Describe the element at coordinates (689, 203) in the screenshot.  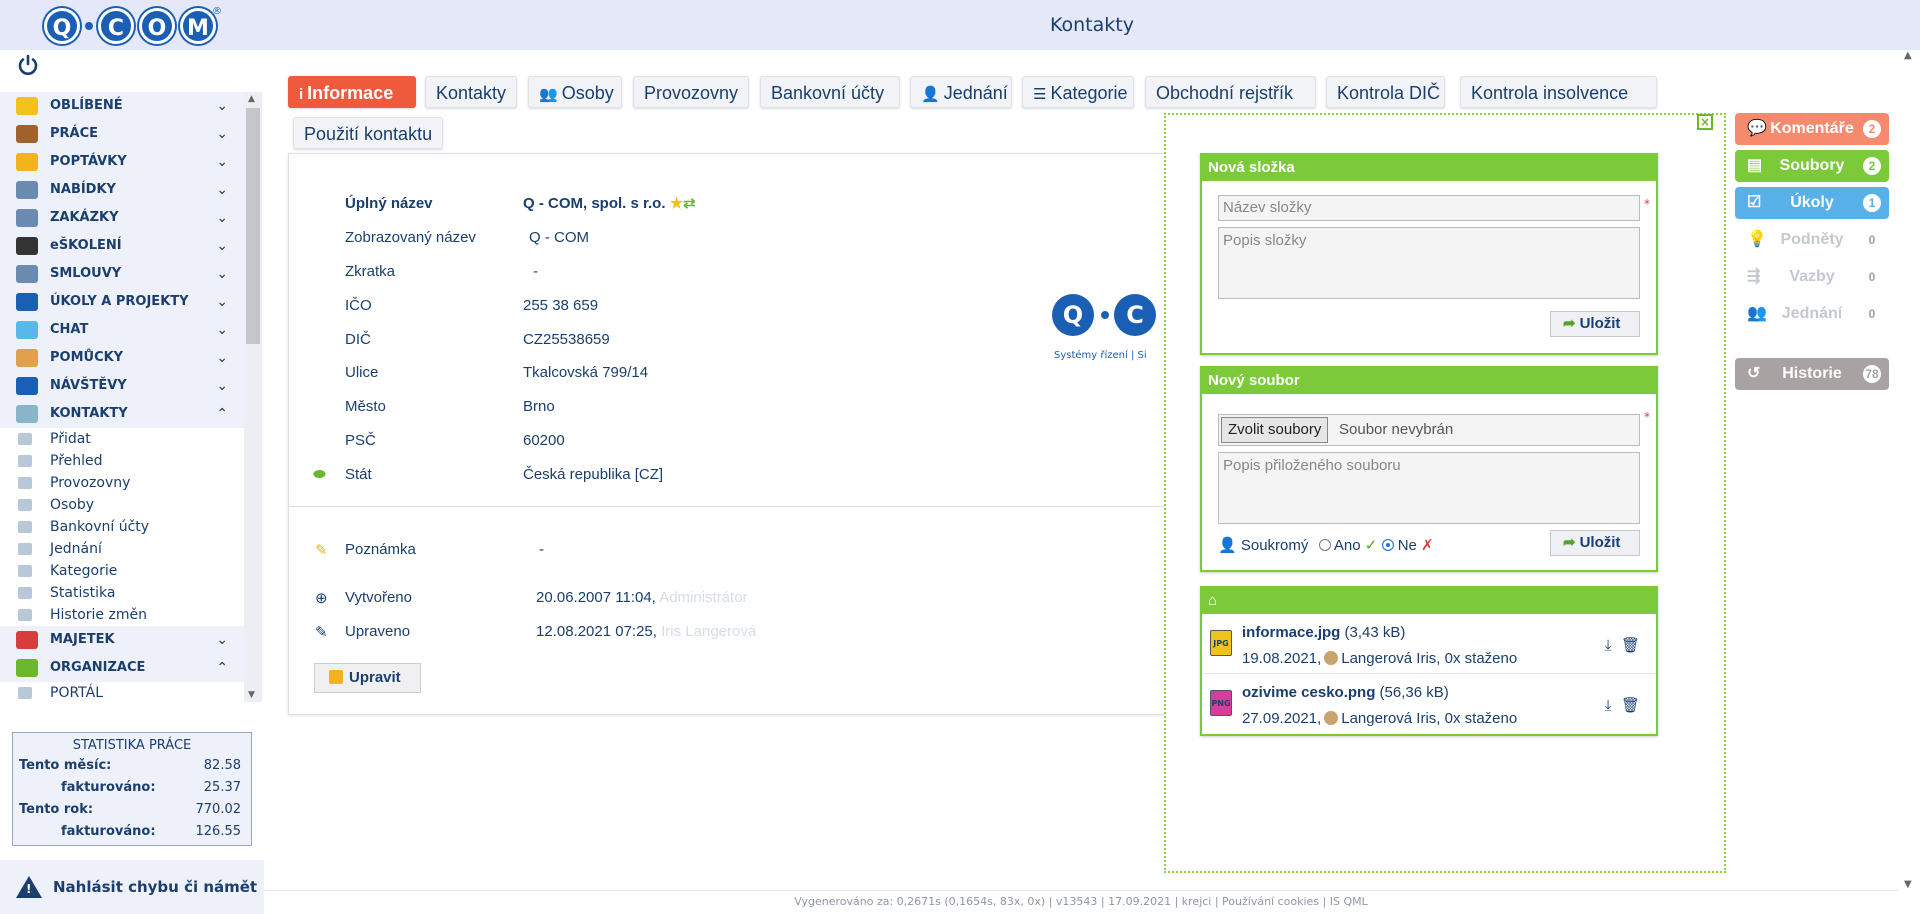
I see `link-arrows-icon: ⇄` at that location.